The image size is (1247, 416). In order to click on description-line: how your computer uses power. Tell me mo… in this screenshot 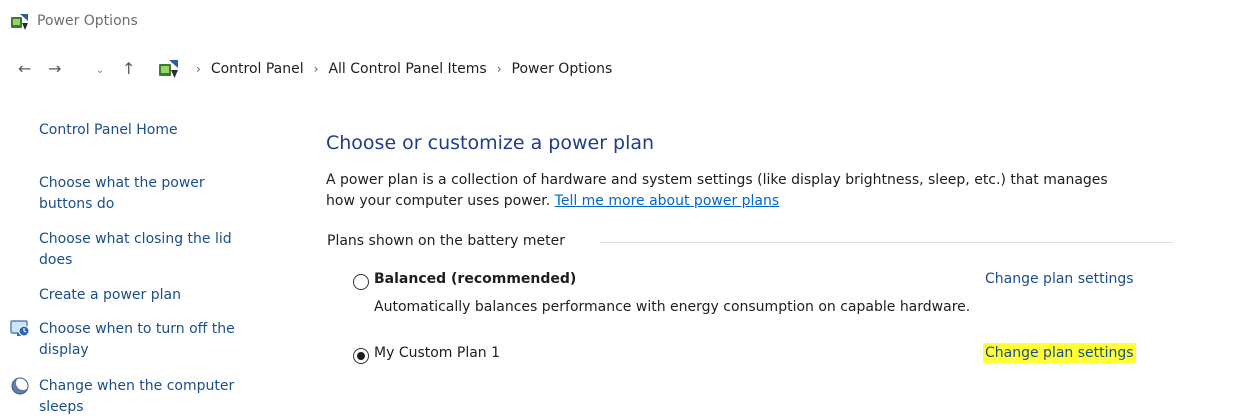, I will do `click(756, 201)`.